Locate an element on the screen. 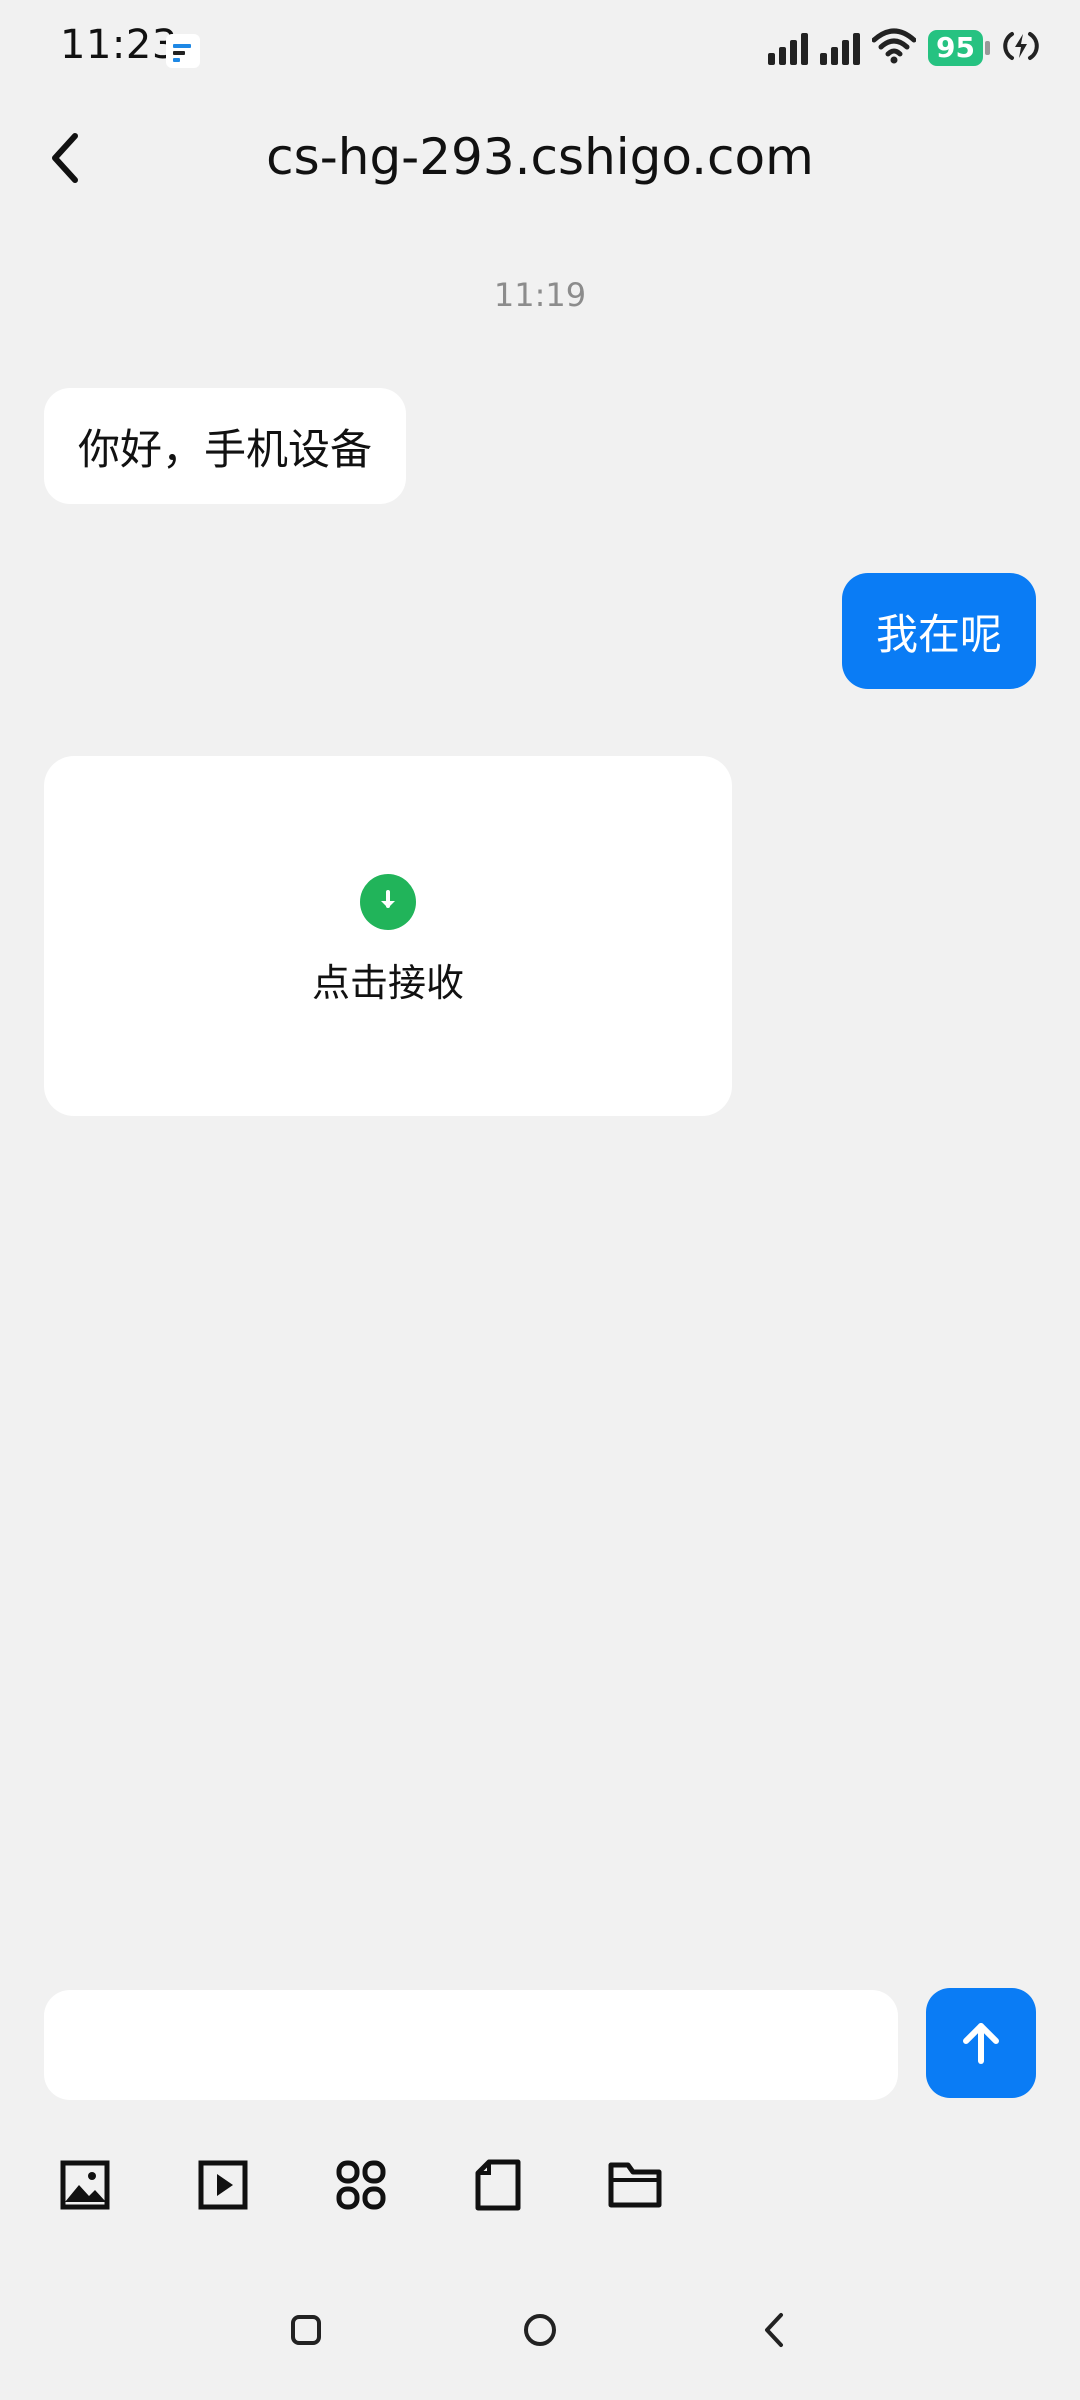 This screenshot has width=1080, height=2400. recents-icon is located at coordinates (306, 2330).